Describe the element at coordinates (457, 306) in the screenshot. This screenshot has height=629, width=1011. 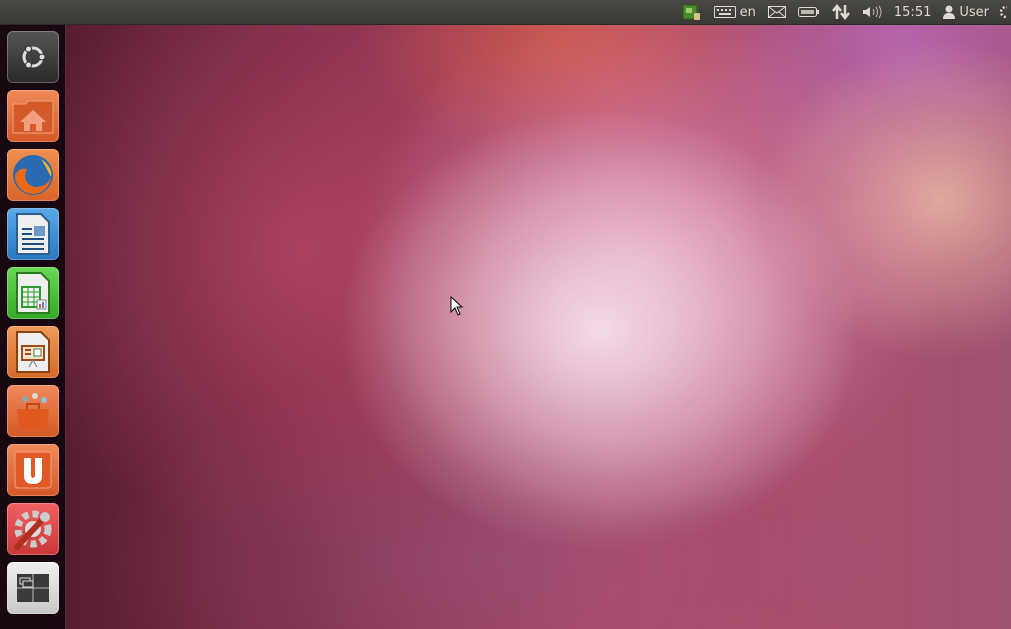
I see `mouse-pointer-icon` at that location.